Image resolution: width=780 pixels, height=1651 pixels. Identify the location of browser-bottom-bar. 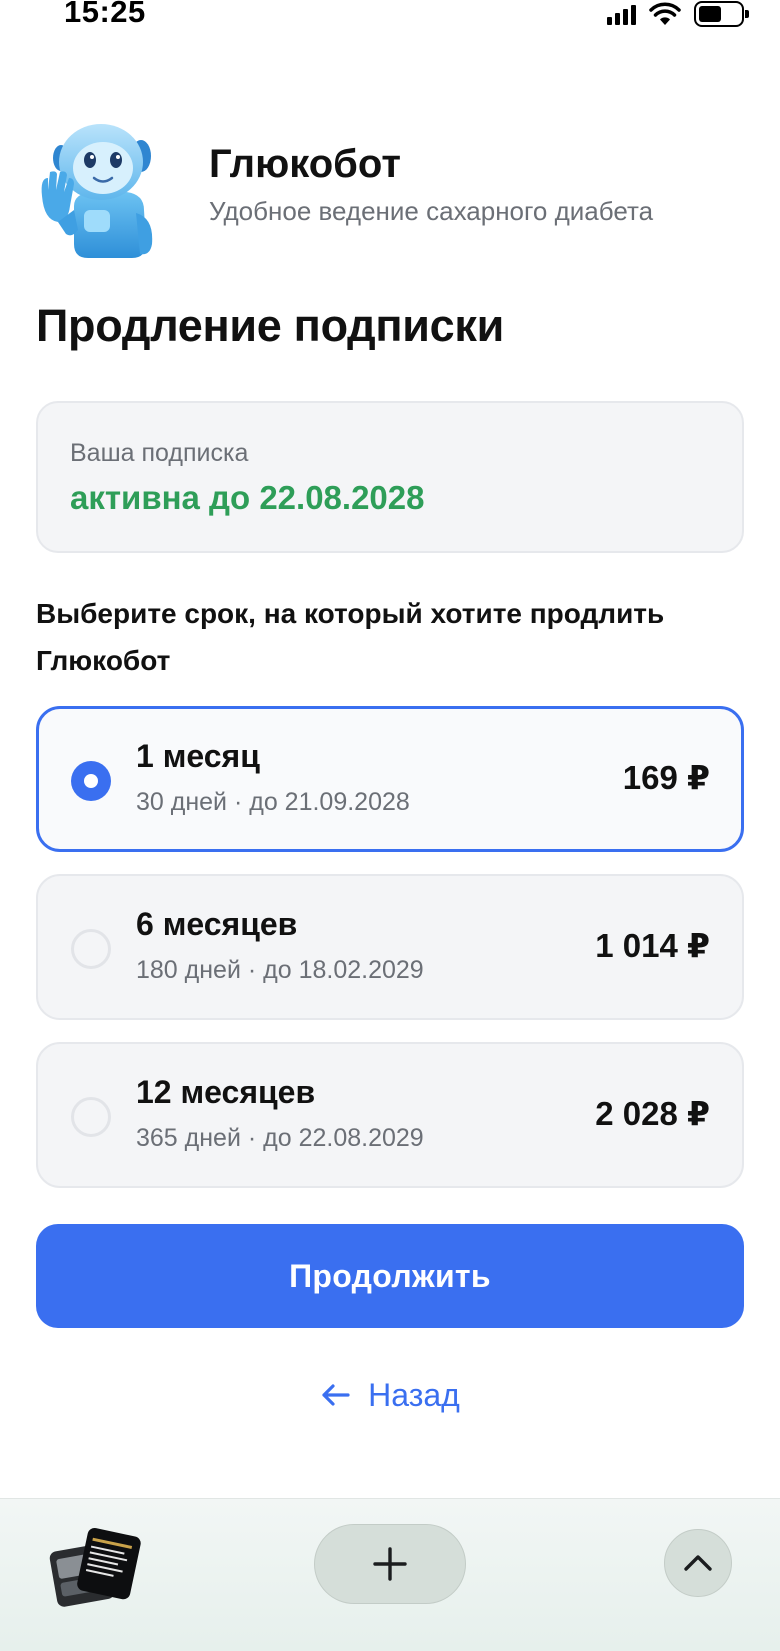
(390, 1574).